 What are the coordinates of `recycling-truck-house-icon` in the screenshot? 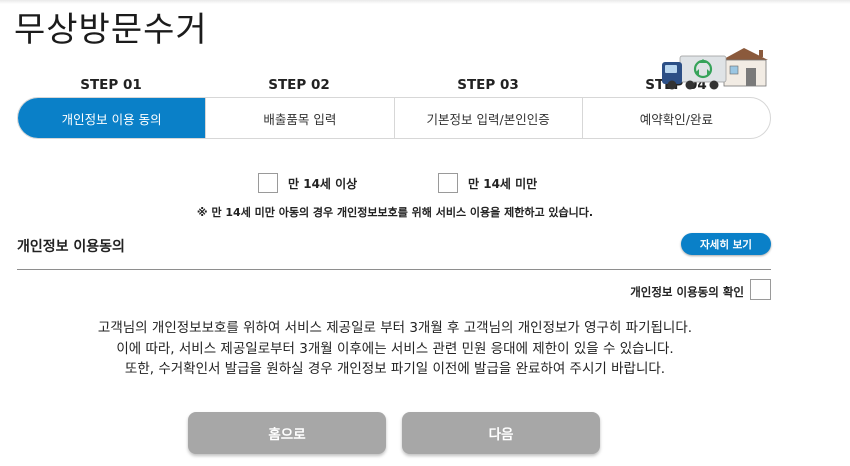 It's located at (715, 69).